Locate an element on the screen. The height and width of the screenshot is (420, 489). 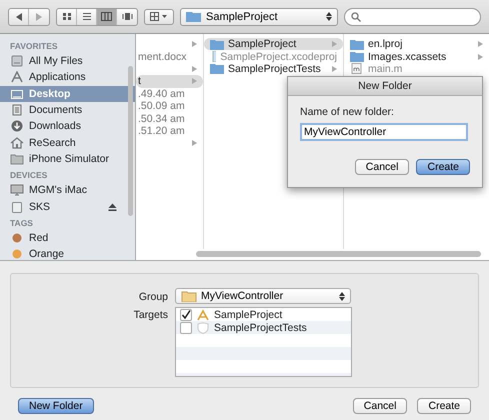
sidebar-item: Red is located at coordinates (67, 238).